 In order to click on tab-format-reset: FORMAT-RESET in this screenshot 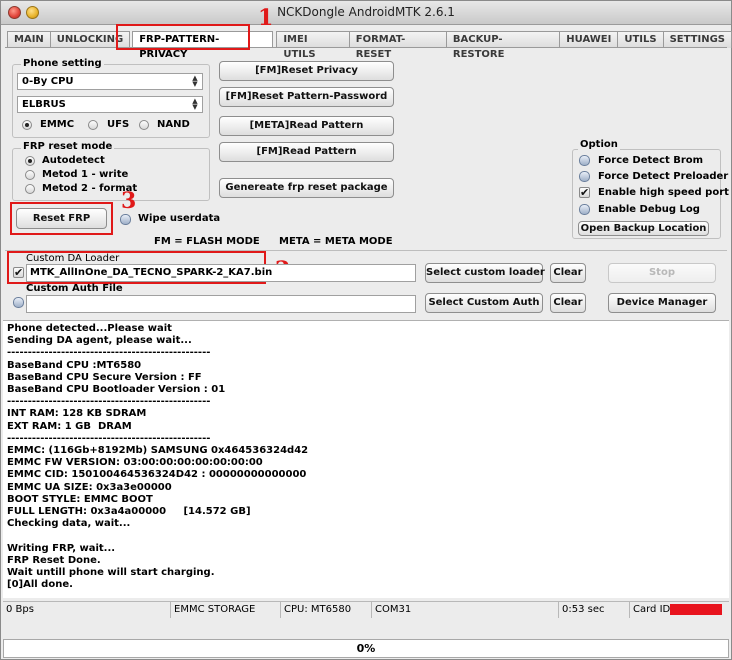, I will do `click(397, 45)`.